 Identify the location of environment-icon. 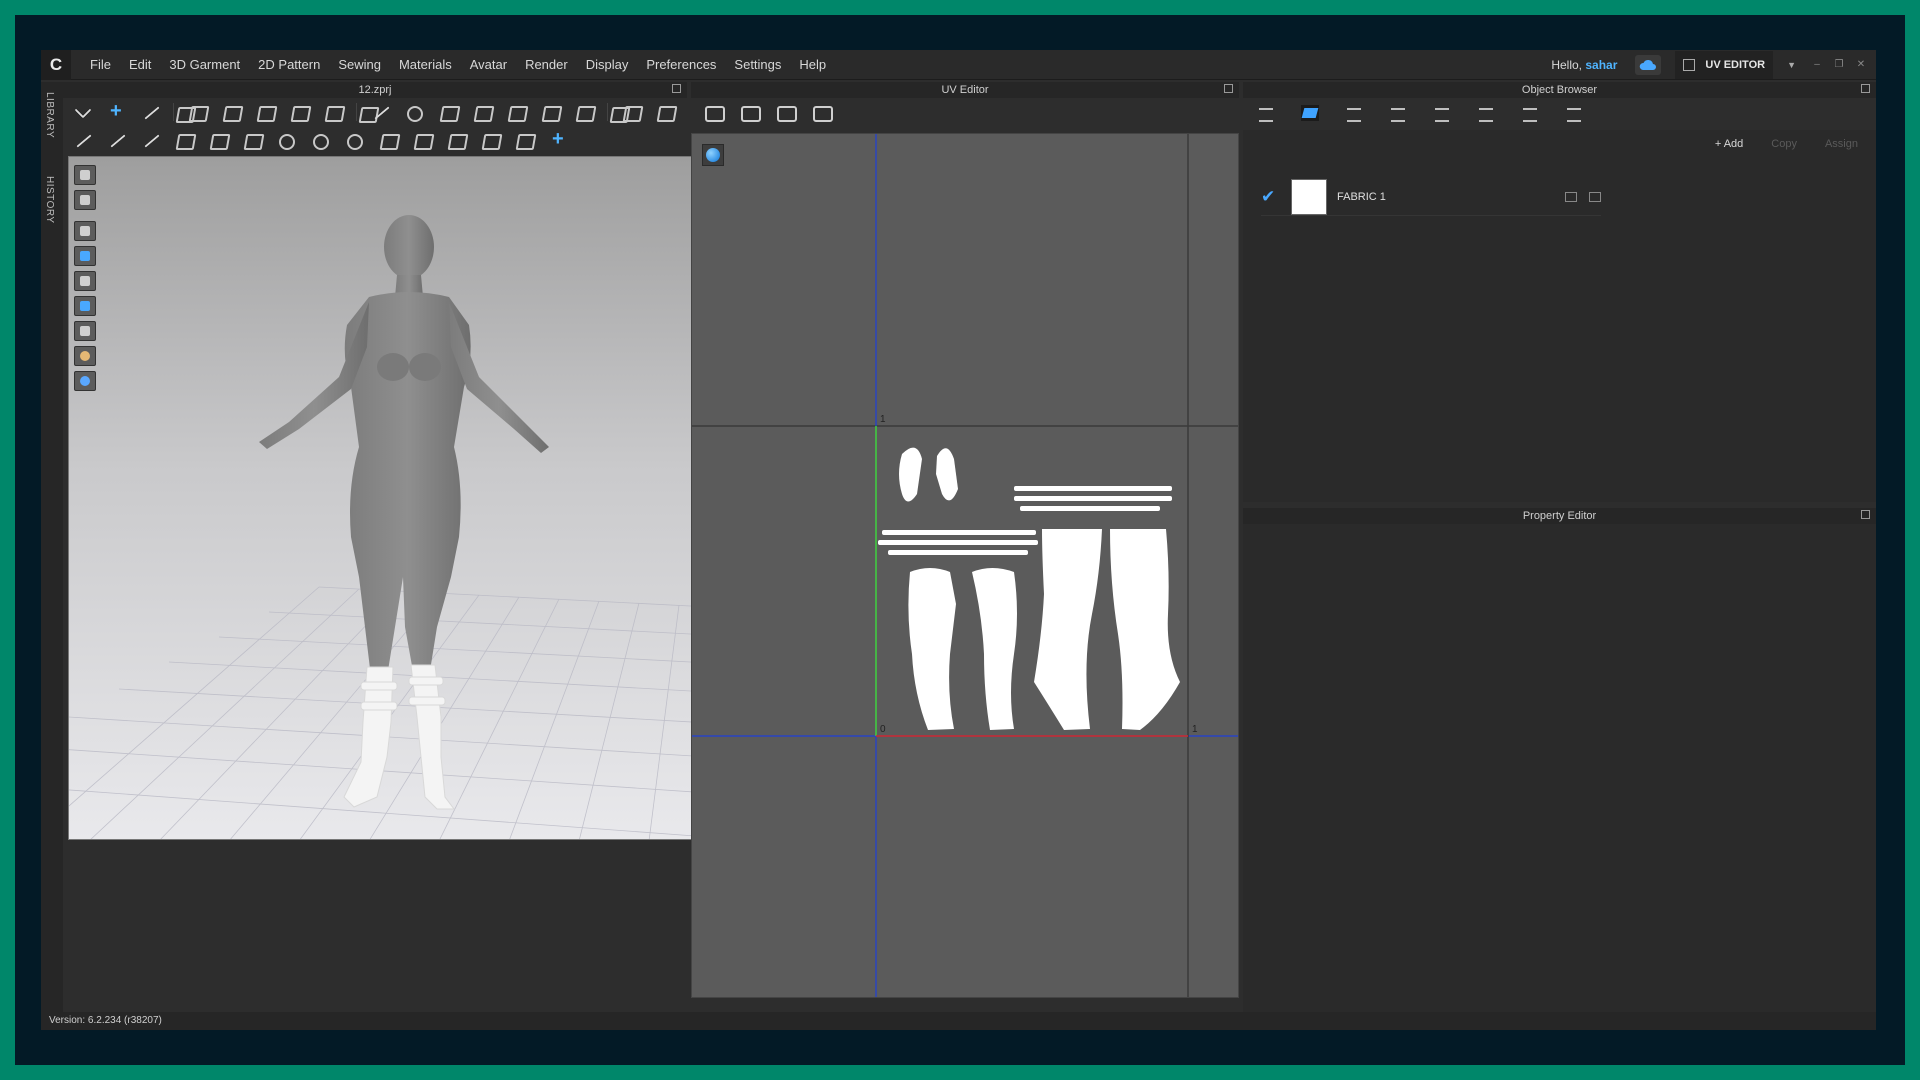
(85, 381).